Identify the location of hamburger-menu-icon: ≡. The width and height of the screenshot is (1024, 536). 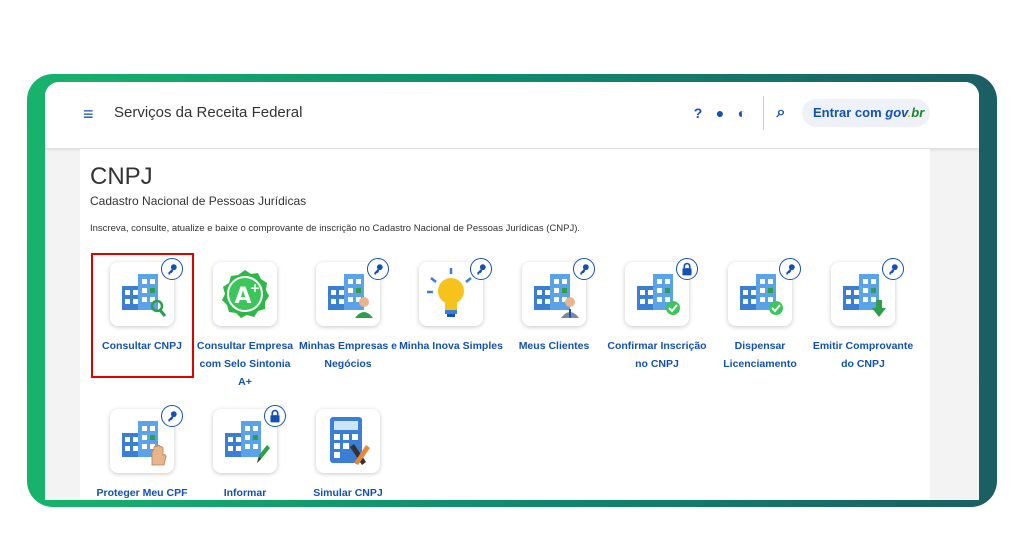
(91, 114).